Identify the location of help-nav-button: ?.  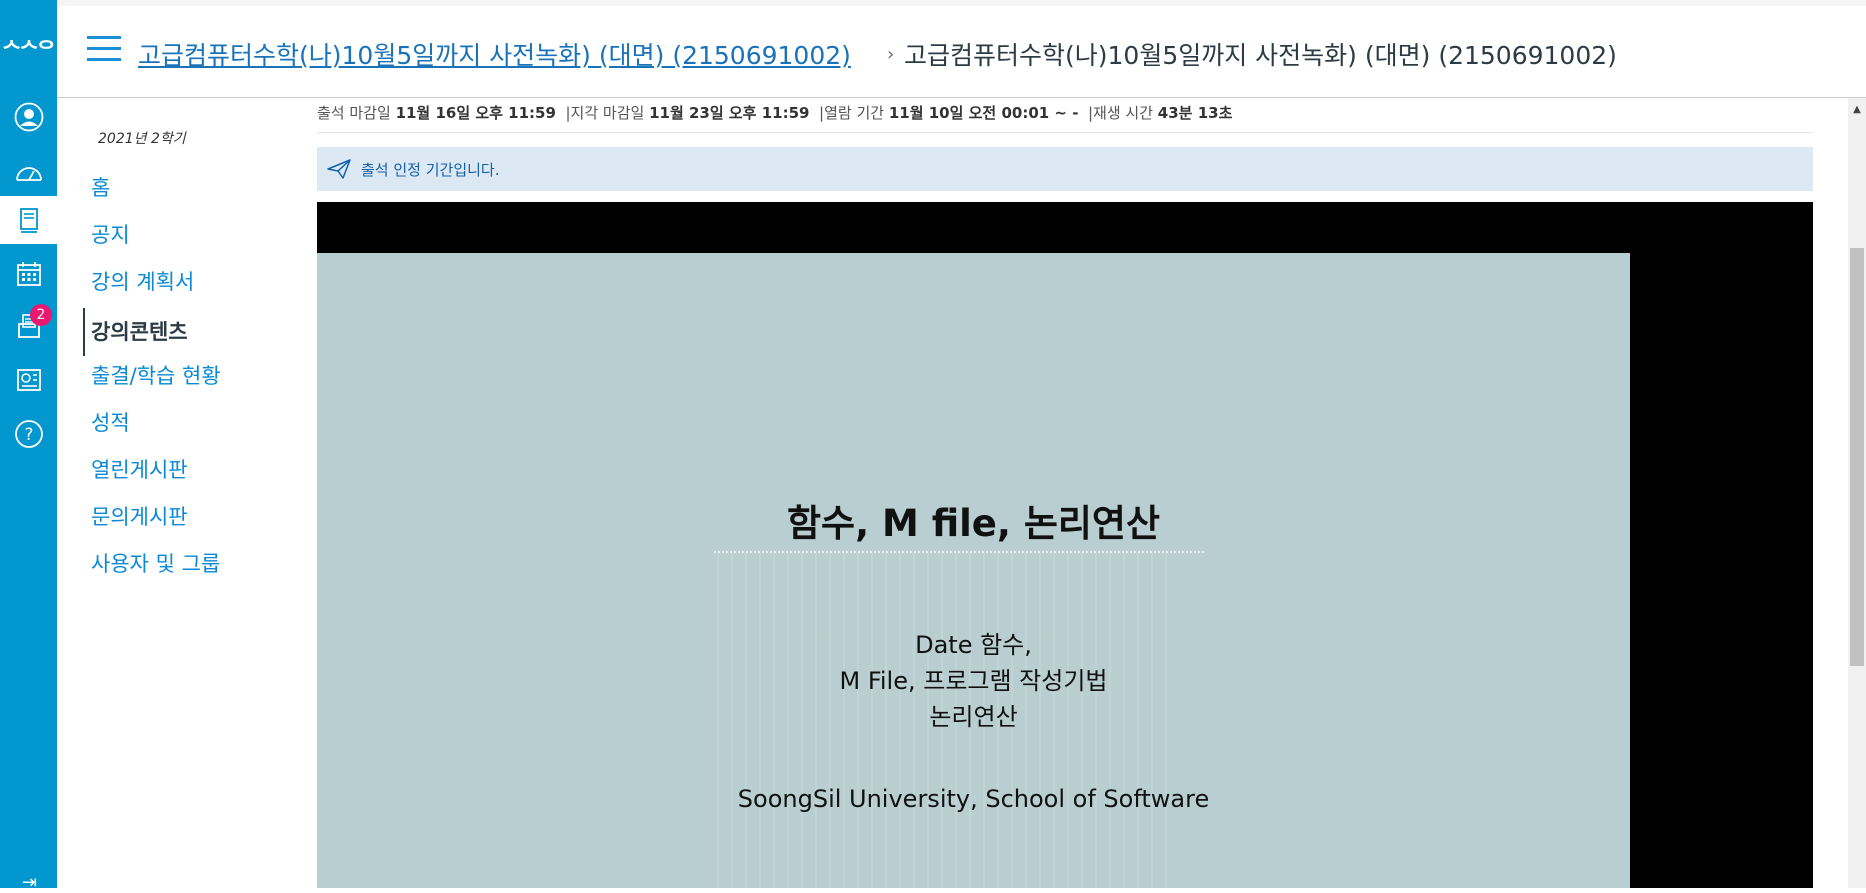
(28, 434).